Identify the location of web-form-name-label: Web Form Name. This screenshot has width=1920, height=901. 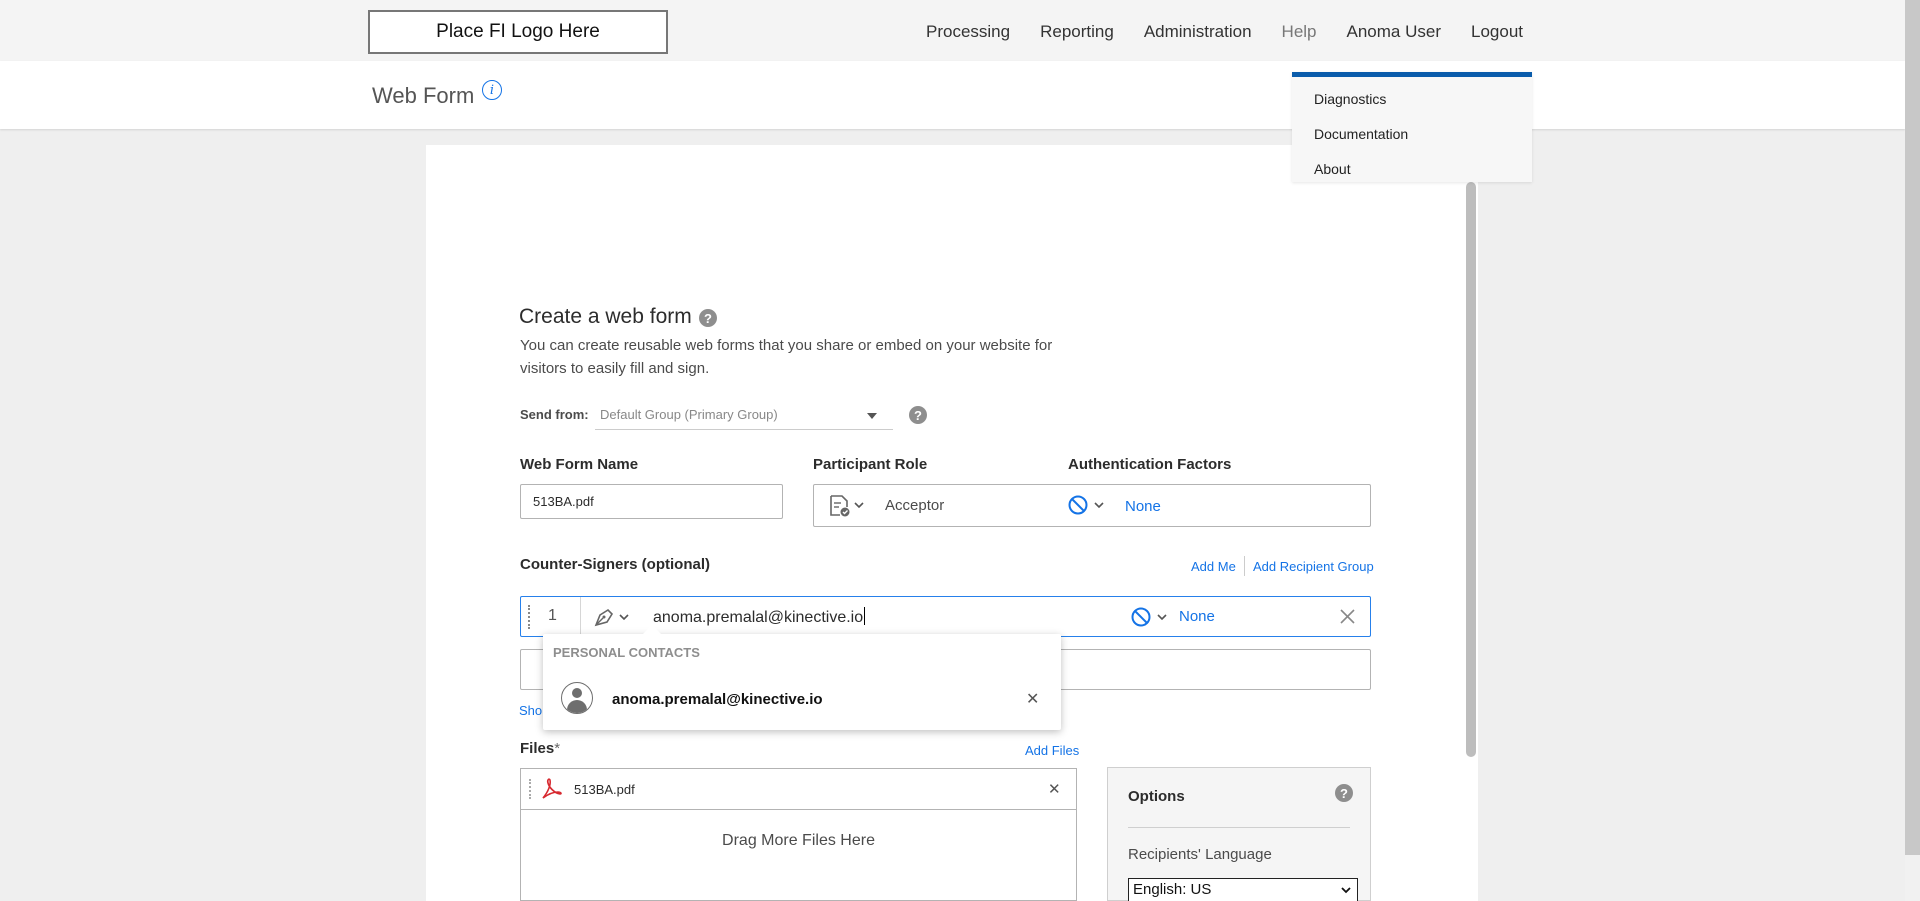
(579, 464).